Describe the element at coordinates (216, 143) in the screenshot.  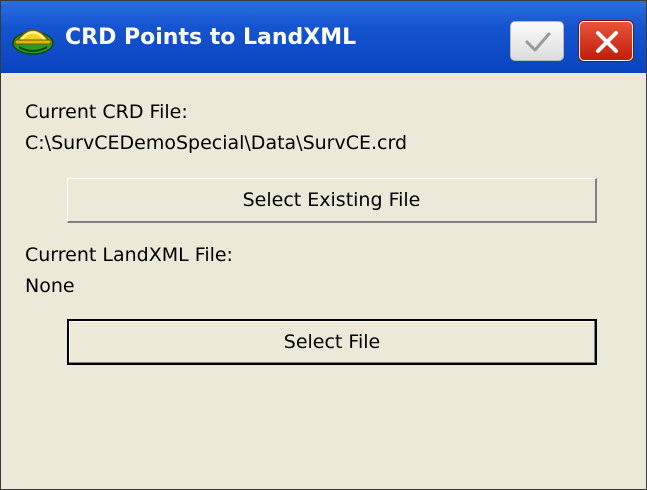
I see `current-crd-file-path: C:\SurvCEDemoSpecial\Data\SurvCE.crd` at that location.